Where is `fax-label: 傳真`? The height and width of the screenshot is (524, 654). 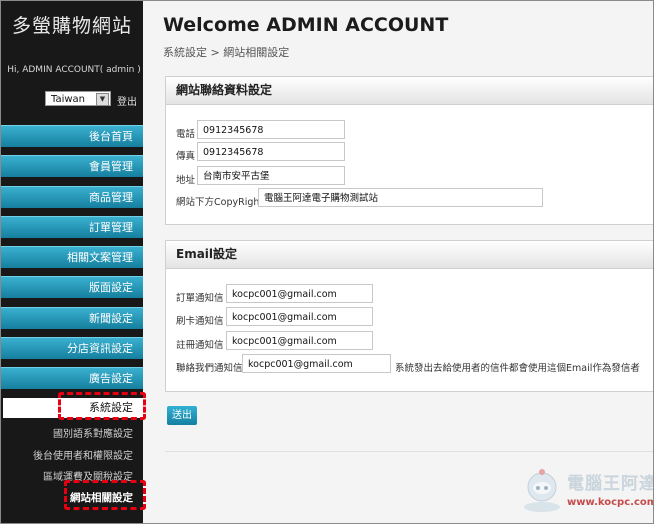
fax-label: 傳真 is located at coordinates (186, 156).